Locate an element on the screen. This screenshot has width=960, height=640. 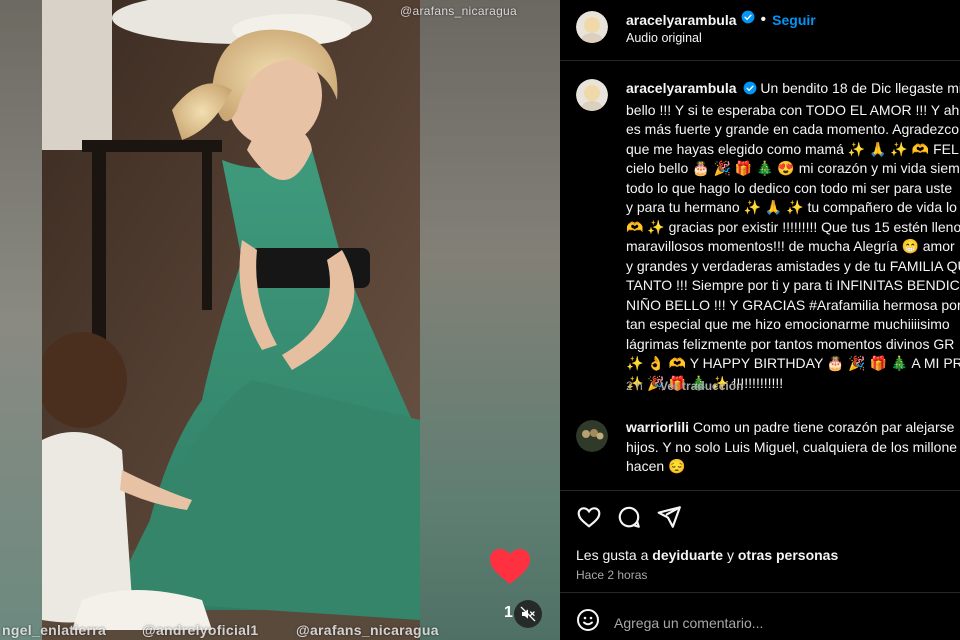
header-divider is located at coordinates (760, 60).